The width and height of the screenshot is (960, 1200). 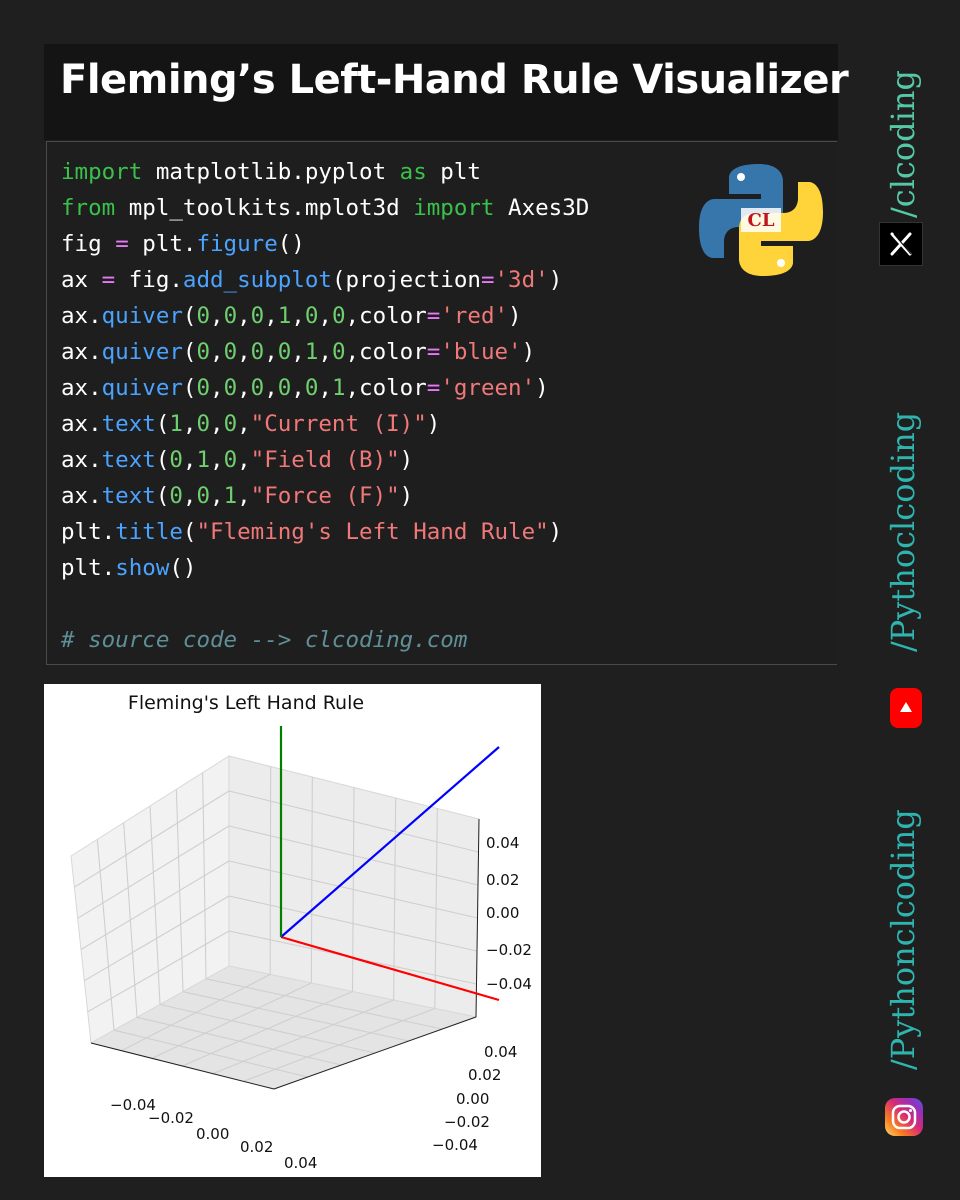 What do you see at coordinates (256, 1147) in the screenshot?
I see `x-tick-label: 0.02` at bounding box center [256, 1147].